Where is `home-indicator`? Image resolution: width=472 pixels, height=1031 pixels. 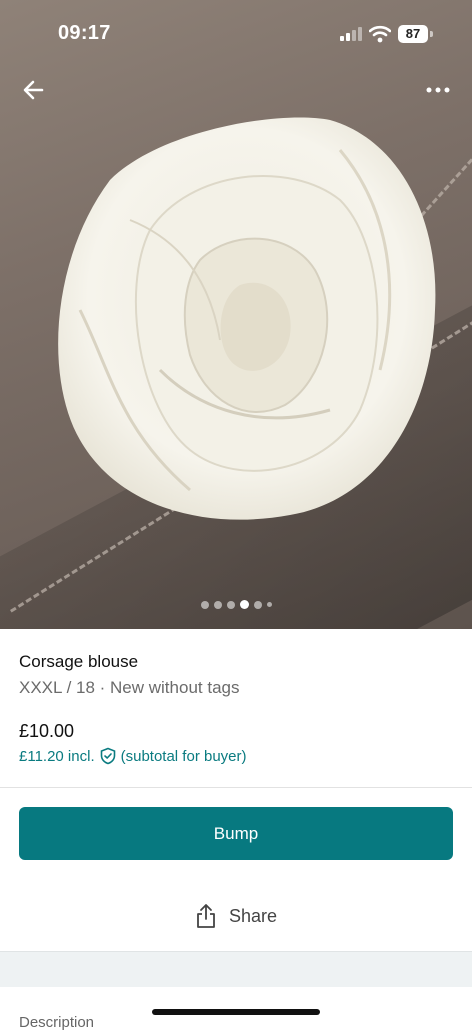
home-indicator is located at coordinates (236, 1012).